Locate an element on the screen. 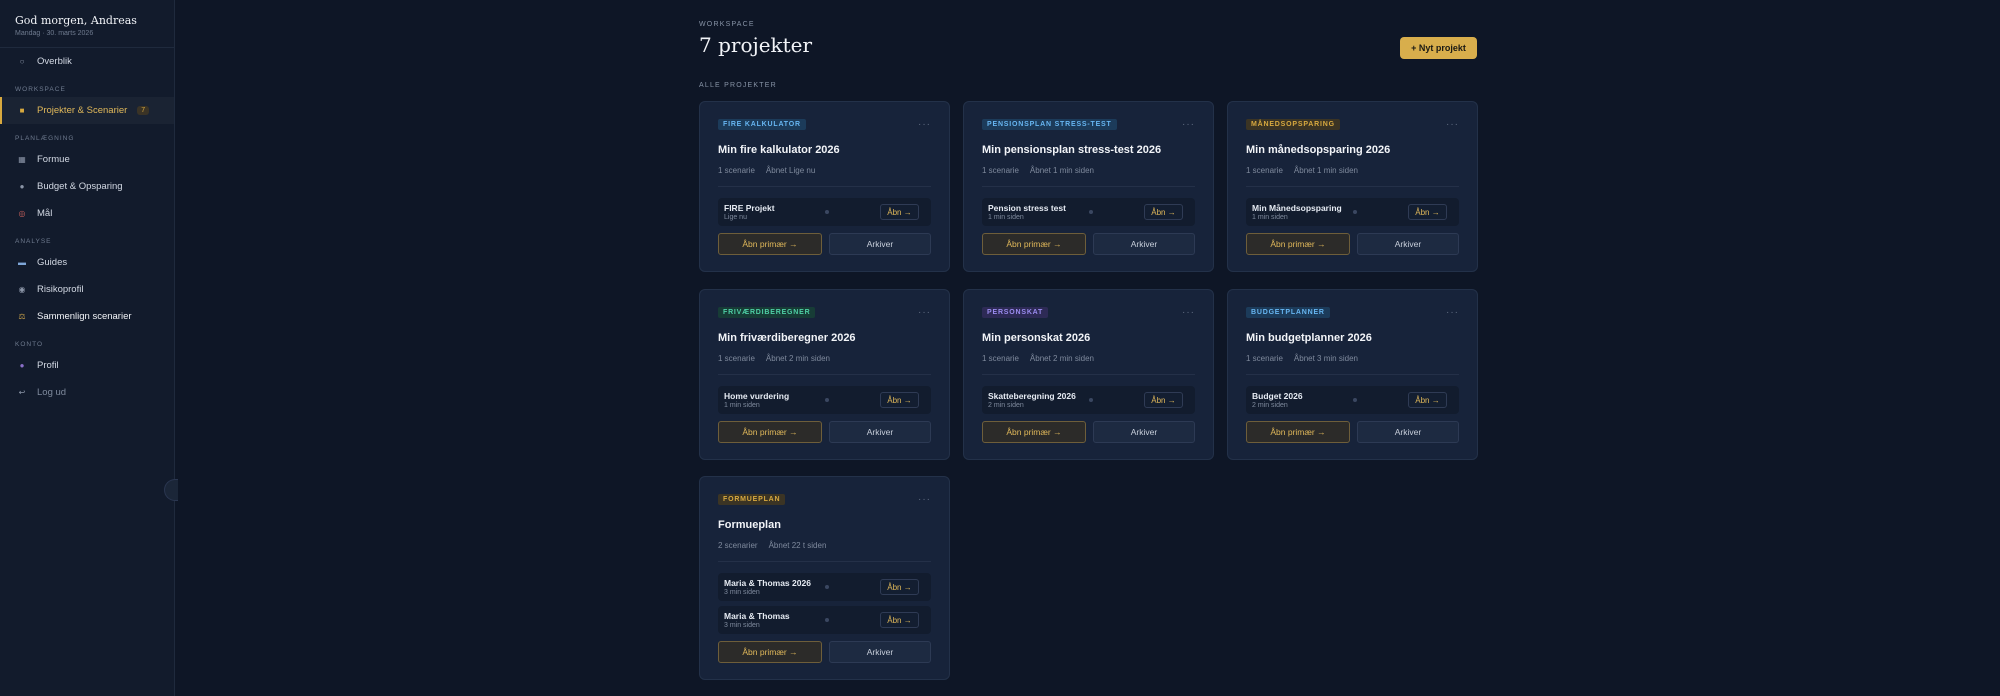 The width and height of the screenshot is (2000, 696). page-title: 7 projekter is located at coordinates (756, 45).